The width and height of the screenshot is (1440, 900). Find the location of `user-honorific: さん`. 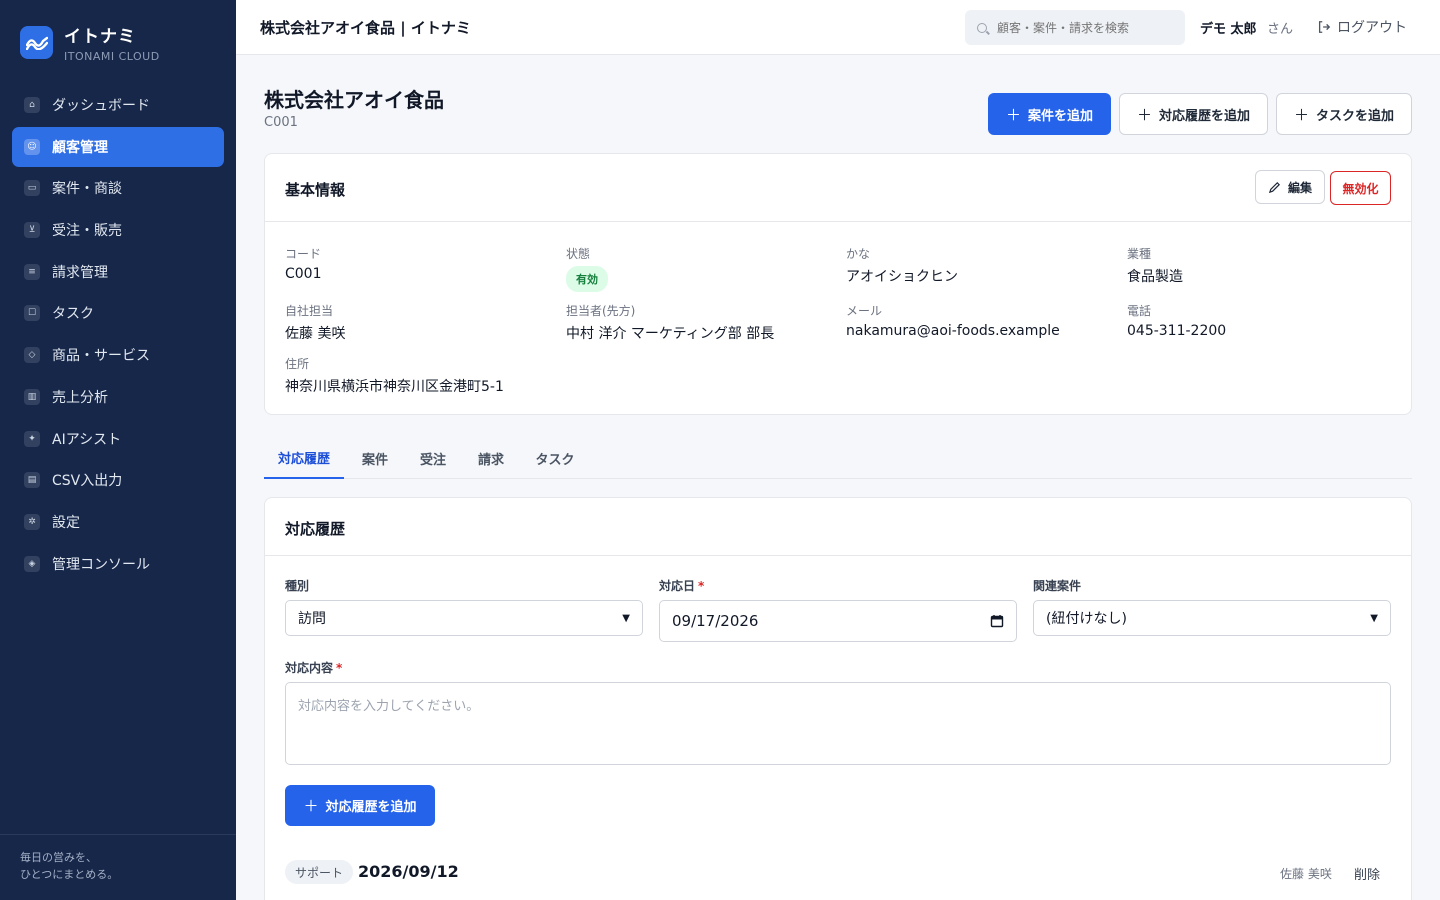

user-honorific: さん is located at coordinates (1280, 29).